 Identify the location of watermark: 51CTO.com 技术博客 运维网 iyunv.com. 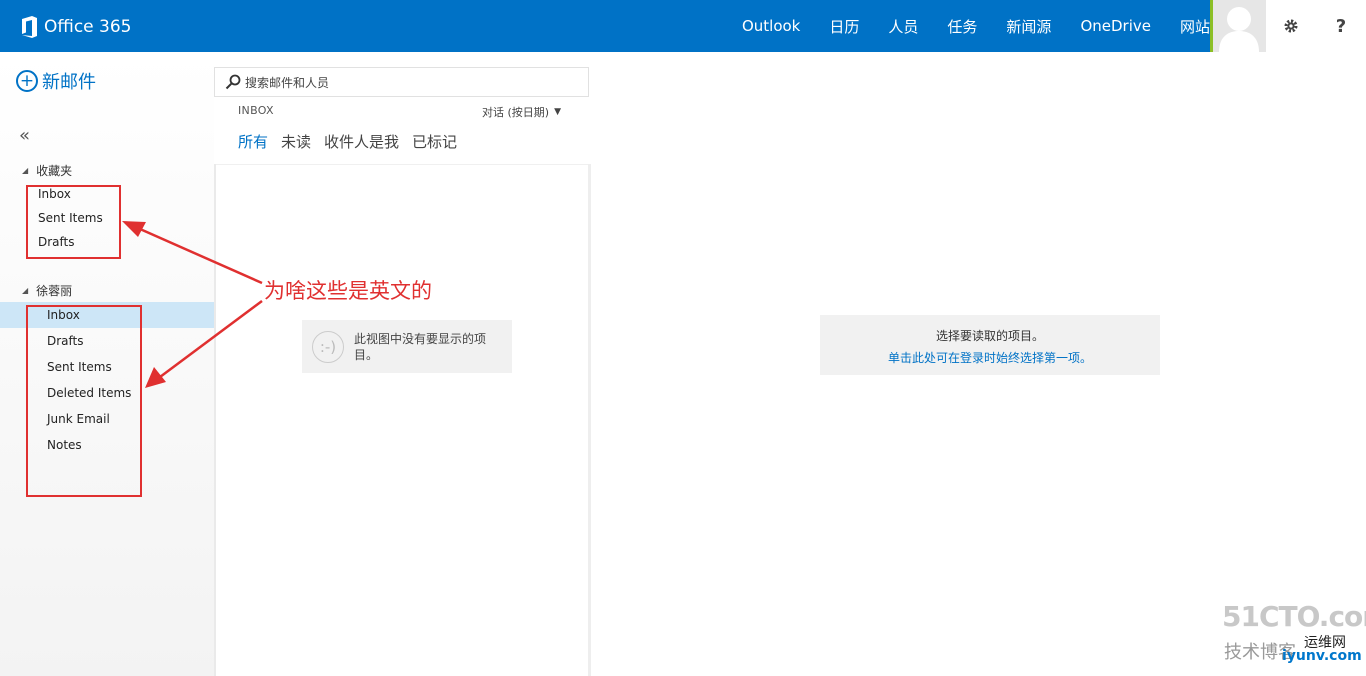
(1294, 635).